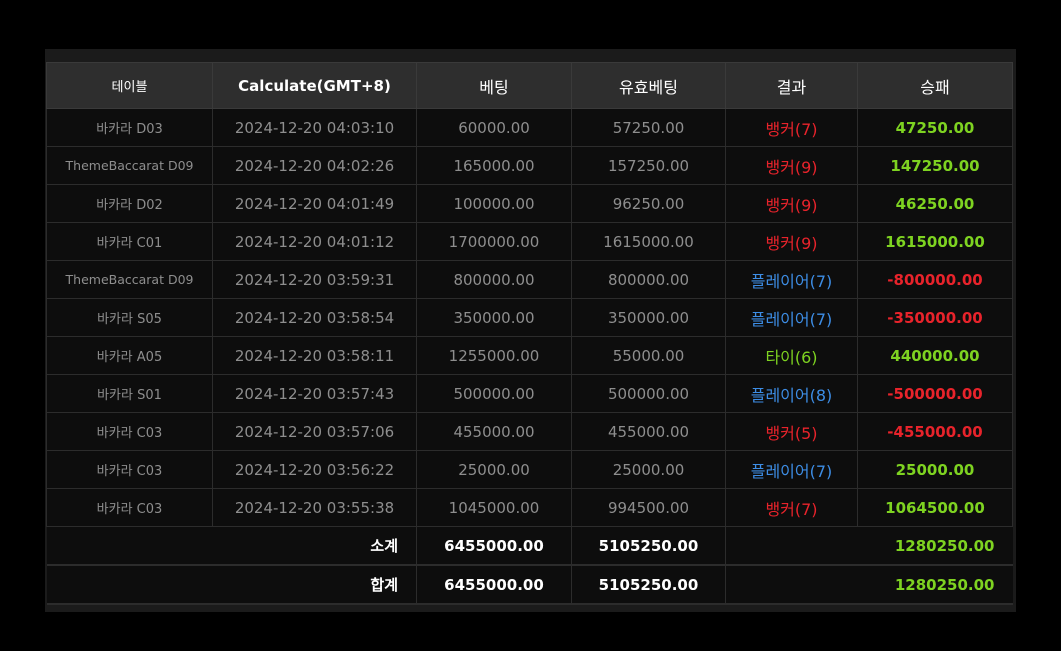 This screenshot has height=651, width=1061. I want to click on cell-result: 플레이어(8), so click(791, 393).